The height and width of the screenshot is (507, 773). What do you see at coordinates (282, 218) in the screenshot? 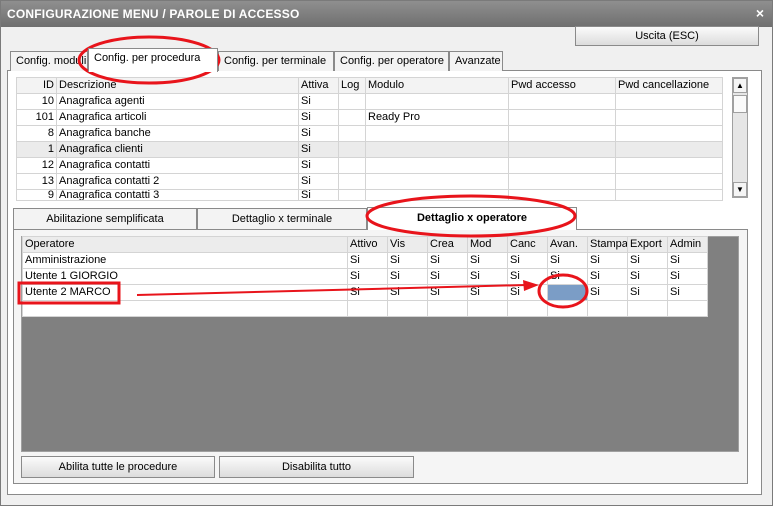
I see `tab-dettaglio-x-terminale: Dettaglio x terminale` at bounding box center [282, 218].